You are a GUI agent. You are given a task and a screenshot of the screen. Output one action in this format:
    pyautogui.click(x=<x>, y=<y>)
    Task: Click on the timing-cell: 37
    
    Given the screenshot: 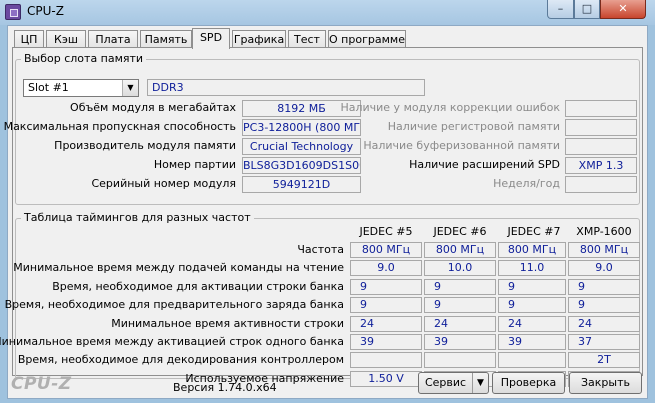 What is the action you would take?
    pyautogui.click(x=604, y=342)
    